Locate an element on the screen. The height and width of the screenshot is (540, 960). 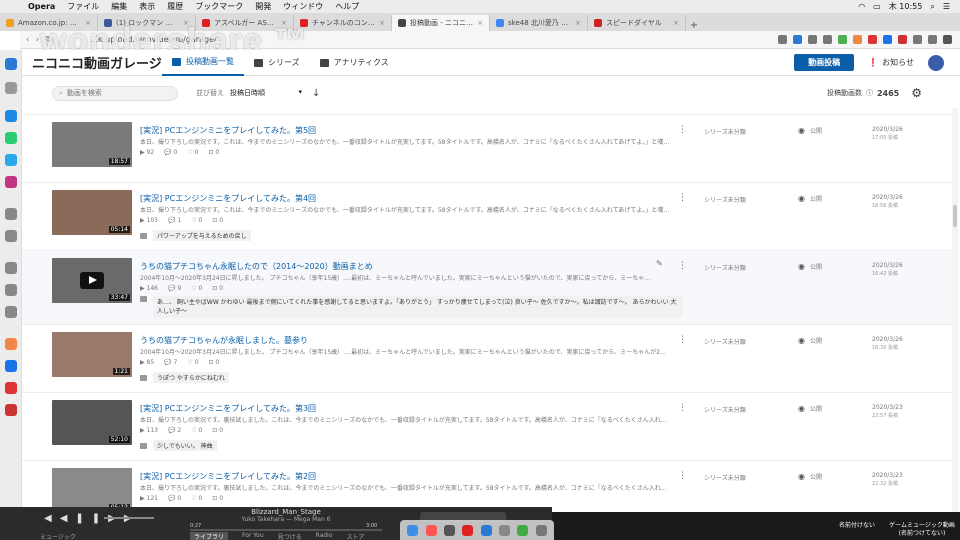
menu-window: ウィンドウ is located at coordinates (303, 6).